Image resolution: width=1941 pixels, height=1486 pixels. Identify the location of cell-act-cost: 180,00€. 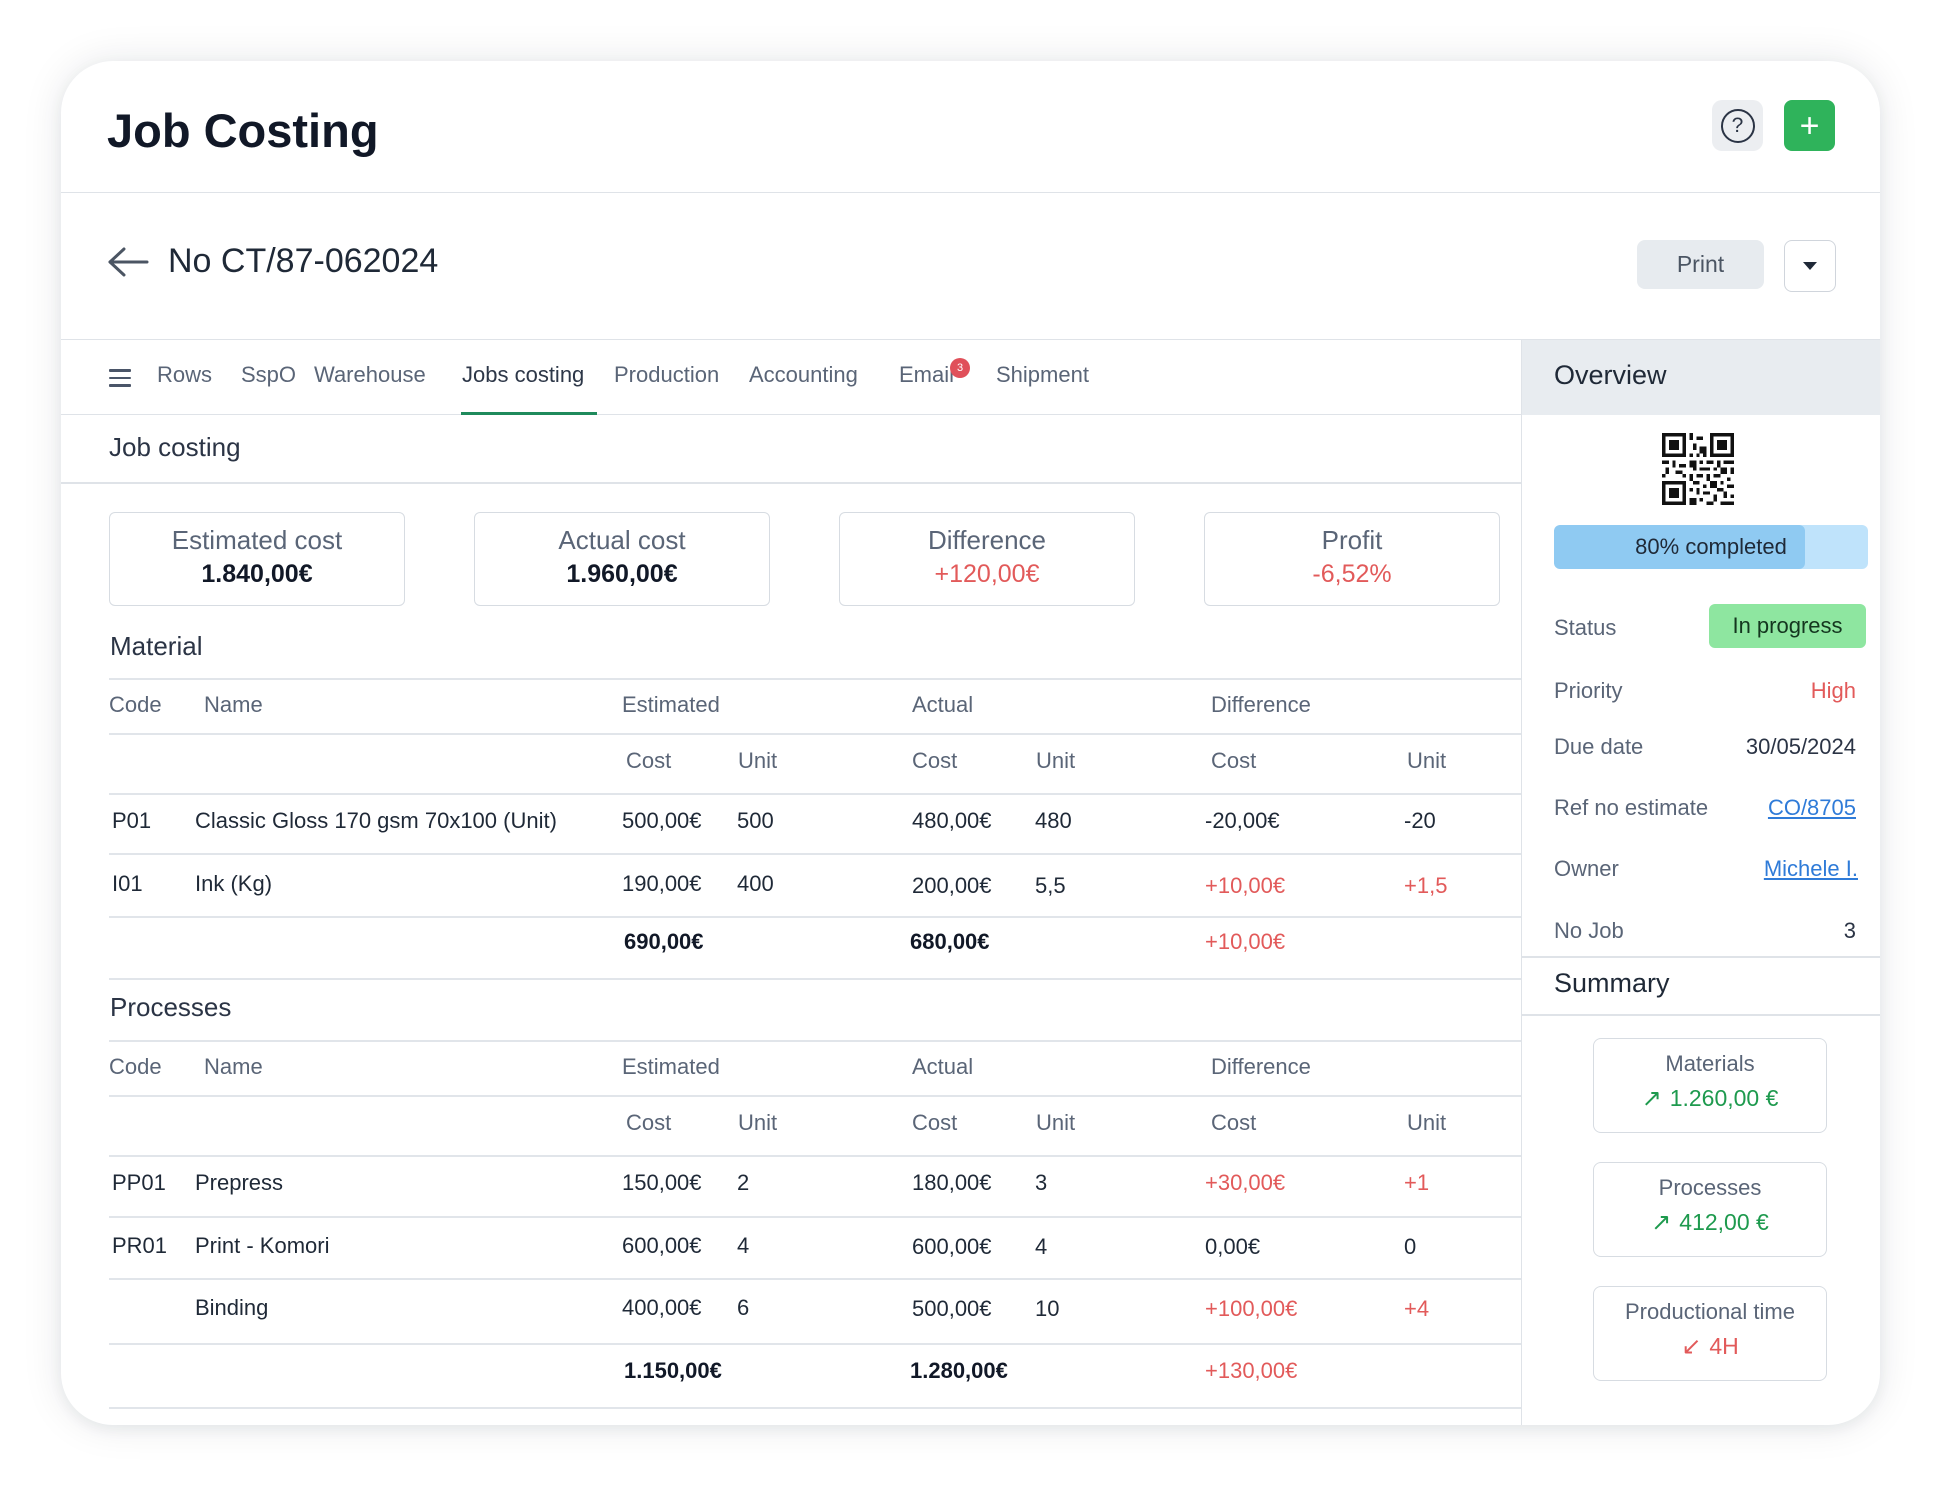
(952, 1182).